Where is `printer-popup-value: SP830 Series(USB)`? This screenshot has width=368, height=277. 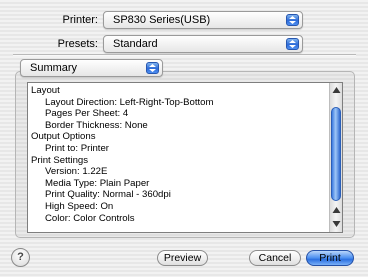 printer-popup-value: SP830 Series(USB) is located at coordinates (162, 20).